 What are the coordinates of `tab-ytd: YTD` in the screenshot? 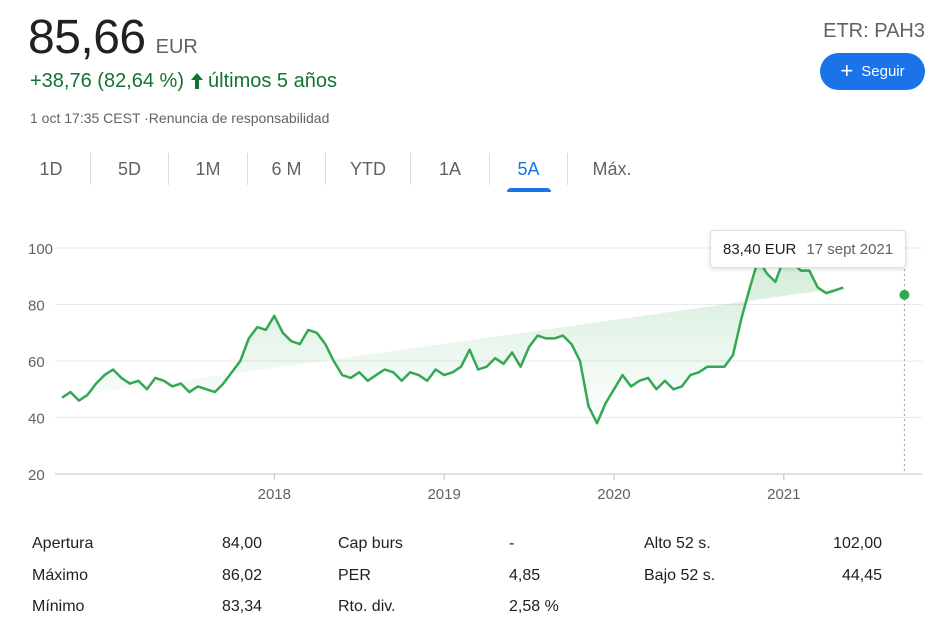 It's located at (368, 169).